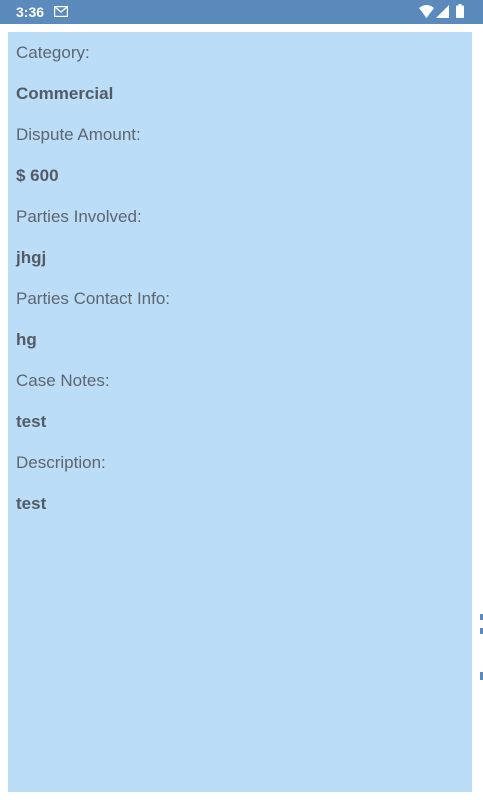  I want to click on dispute-amount-value: $ 600, so click(37, 175).